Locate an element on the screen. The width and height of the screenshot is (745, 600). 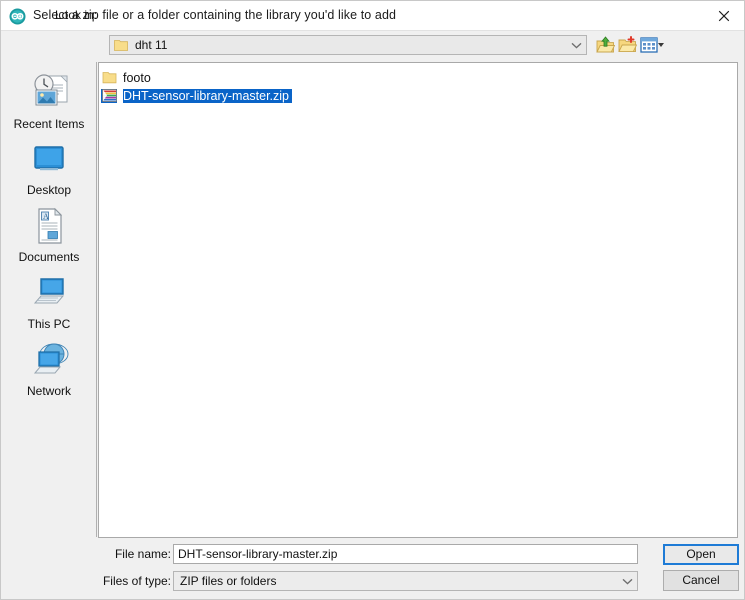
open-button: Open is located at coordinates (701, 554).